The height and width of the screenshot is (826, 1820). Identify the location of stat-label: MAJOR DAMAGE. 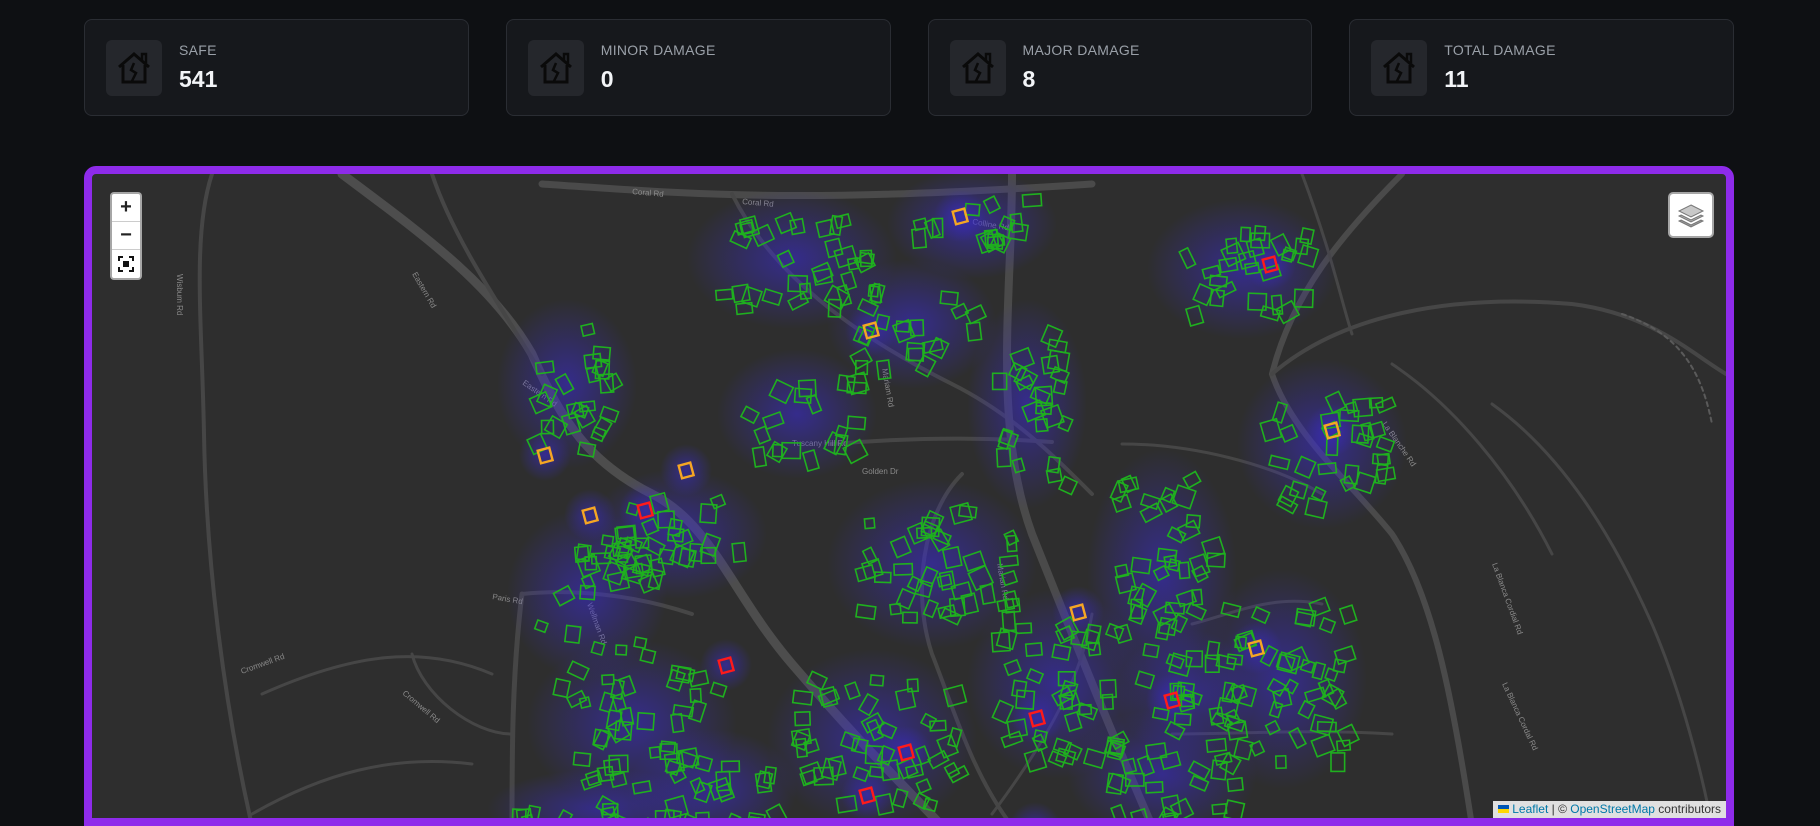
(1081, 50).